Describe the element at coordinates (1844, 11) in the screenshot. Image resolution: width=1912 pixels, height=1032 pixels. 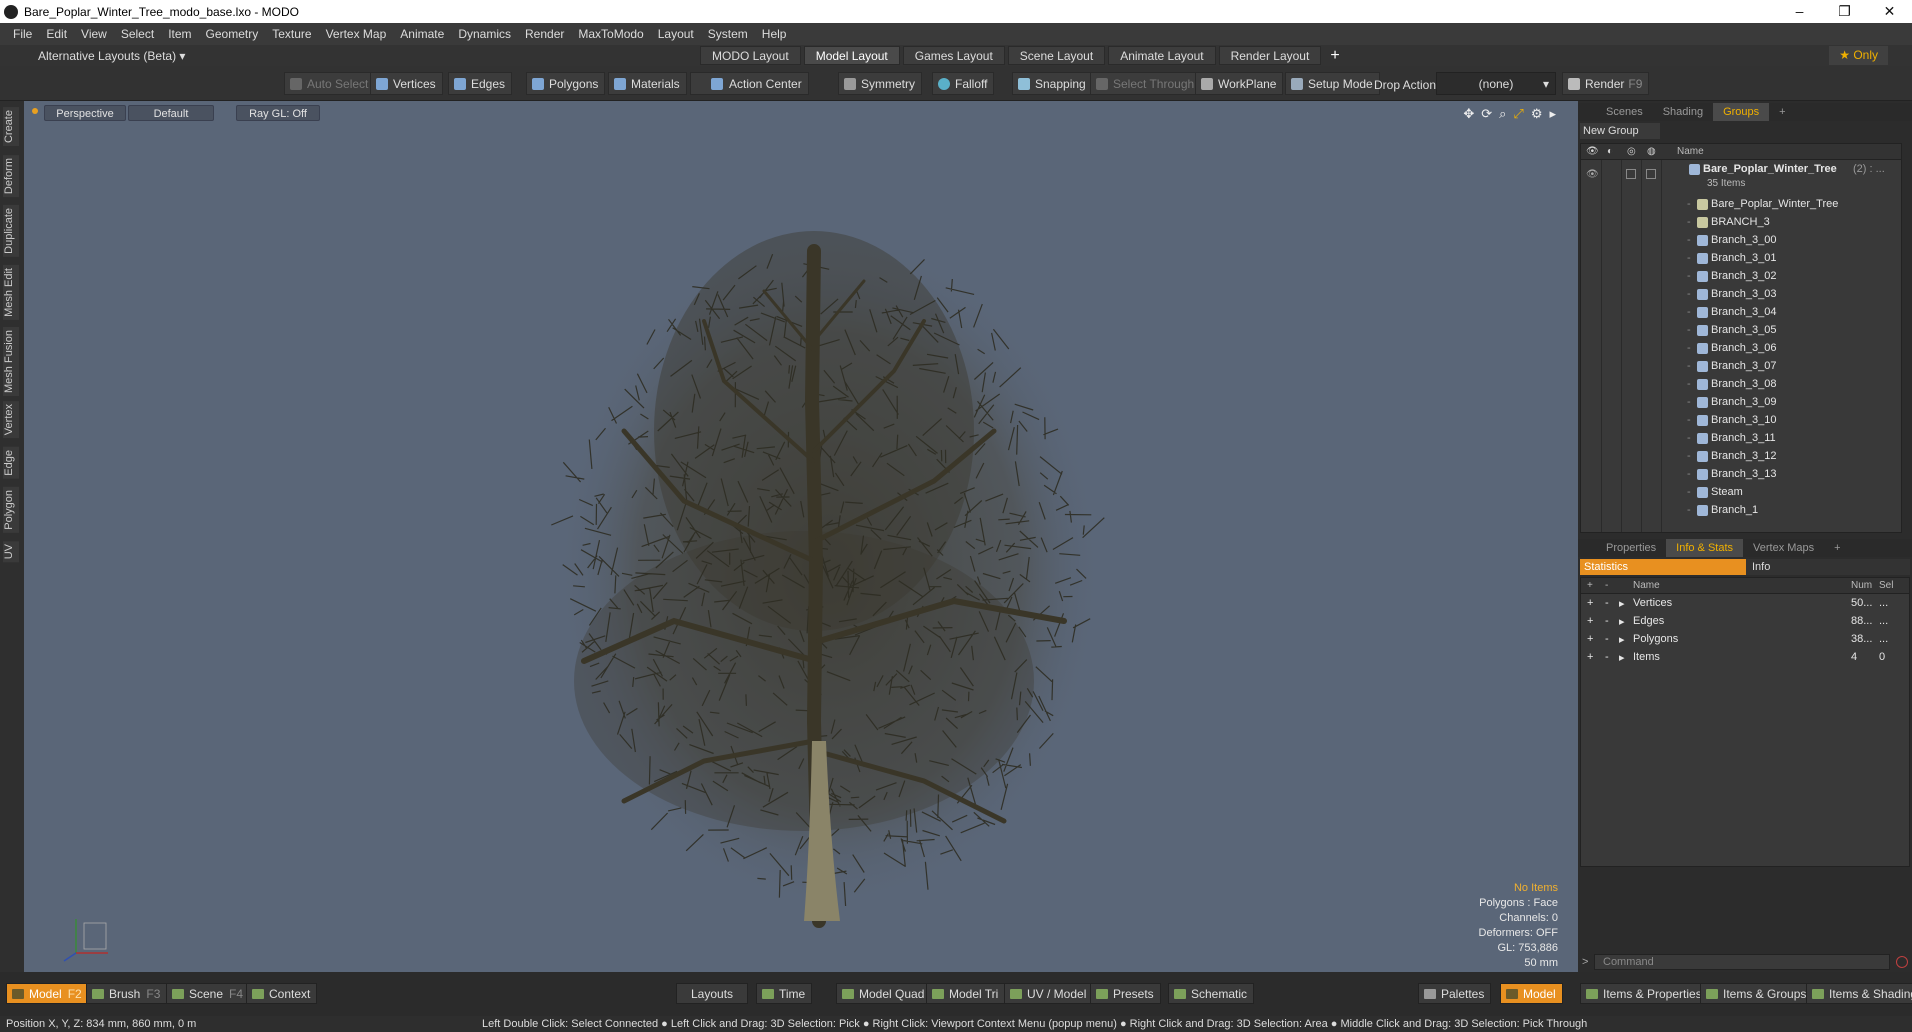
I see `maximize-button: ❐` at that location.